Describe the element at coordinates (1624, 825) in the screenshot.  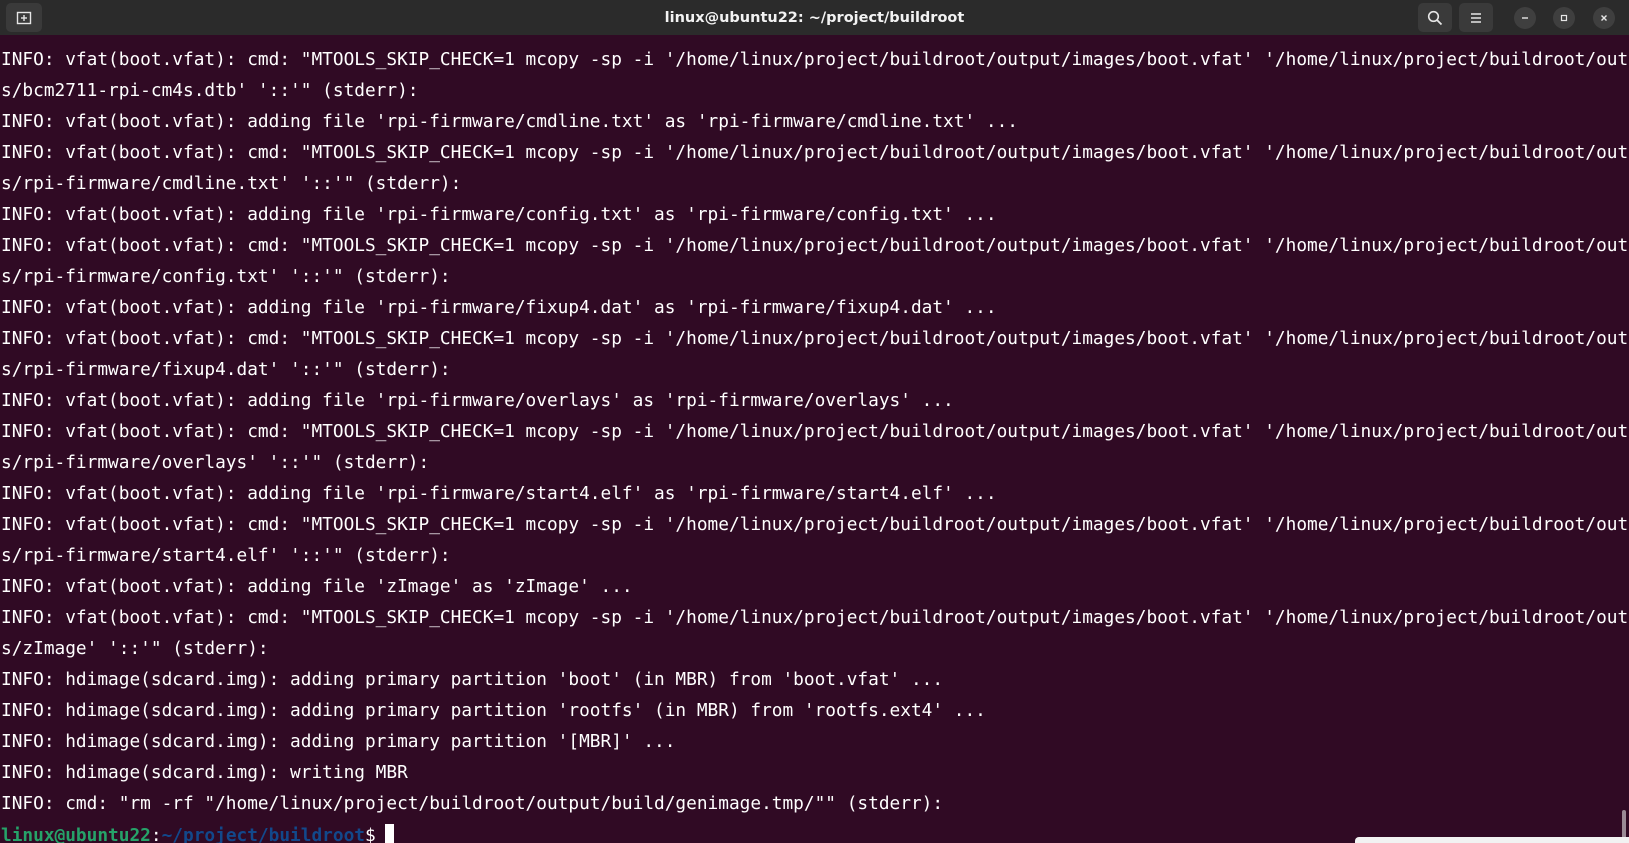
I see `scrollbar-thumb` at that location.